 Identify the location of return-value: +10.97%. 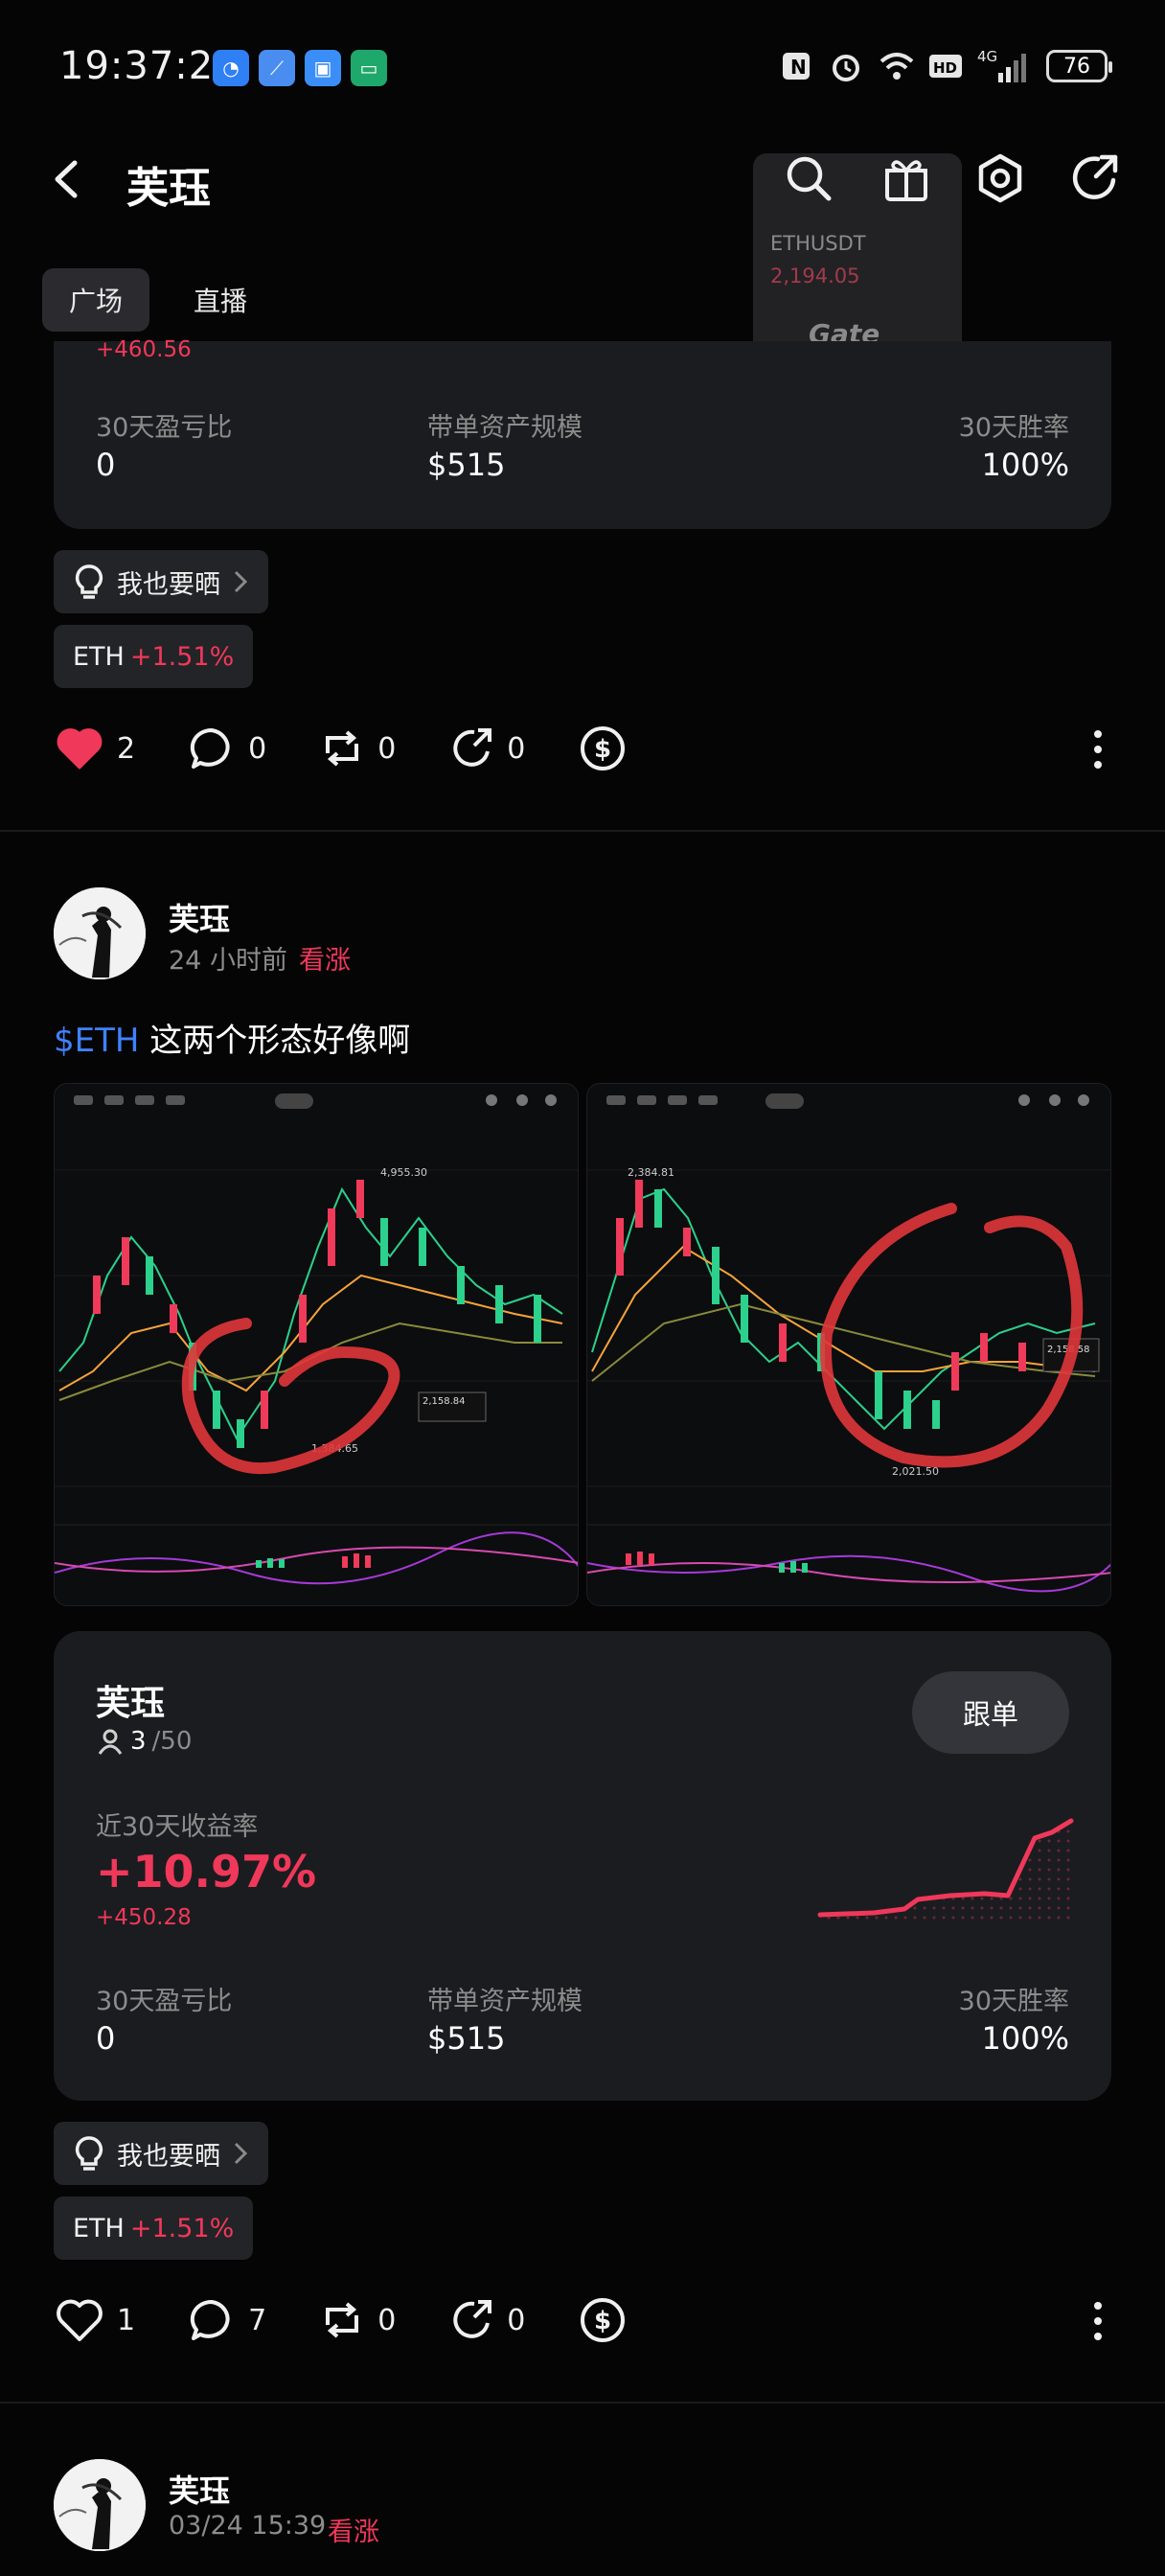
(207, 1872).